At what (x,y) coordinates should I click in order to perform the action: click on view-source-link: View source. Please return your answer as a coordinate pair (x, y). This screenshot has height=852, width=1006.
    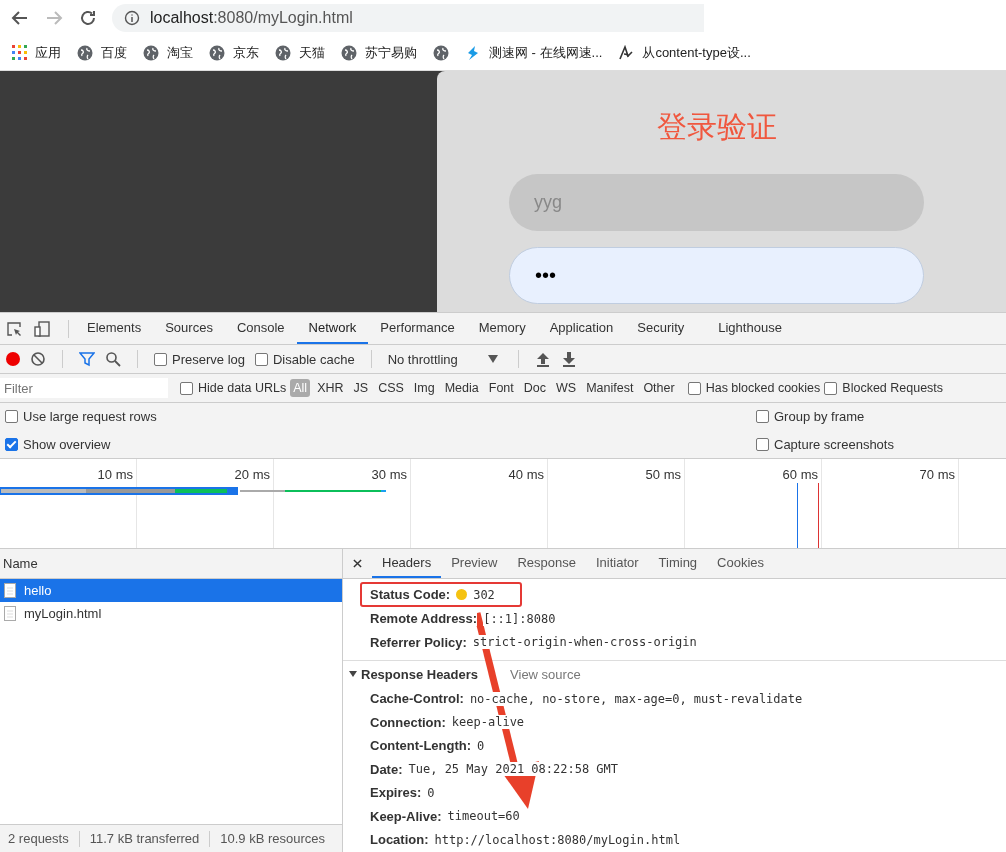
    Looking at the image, I should click on (545, 674).